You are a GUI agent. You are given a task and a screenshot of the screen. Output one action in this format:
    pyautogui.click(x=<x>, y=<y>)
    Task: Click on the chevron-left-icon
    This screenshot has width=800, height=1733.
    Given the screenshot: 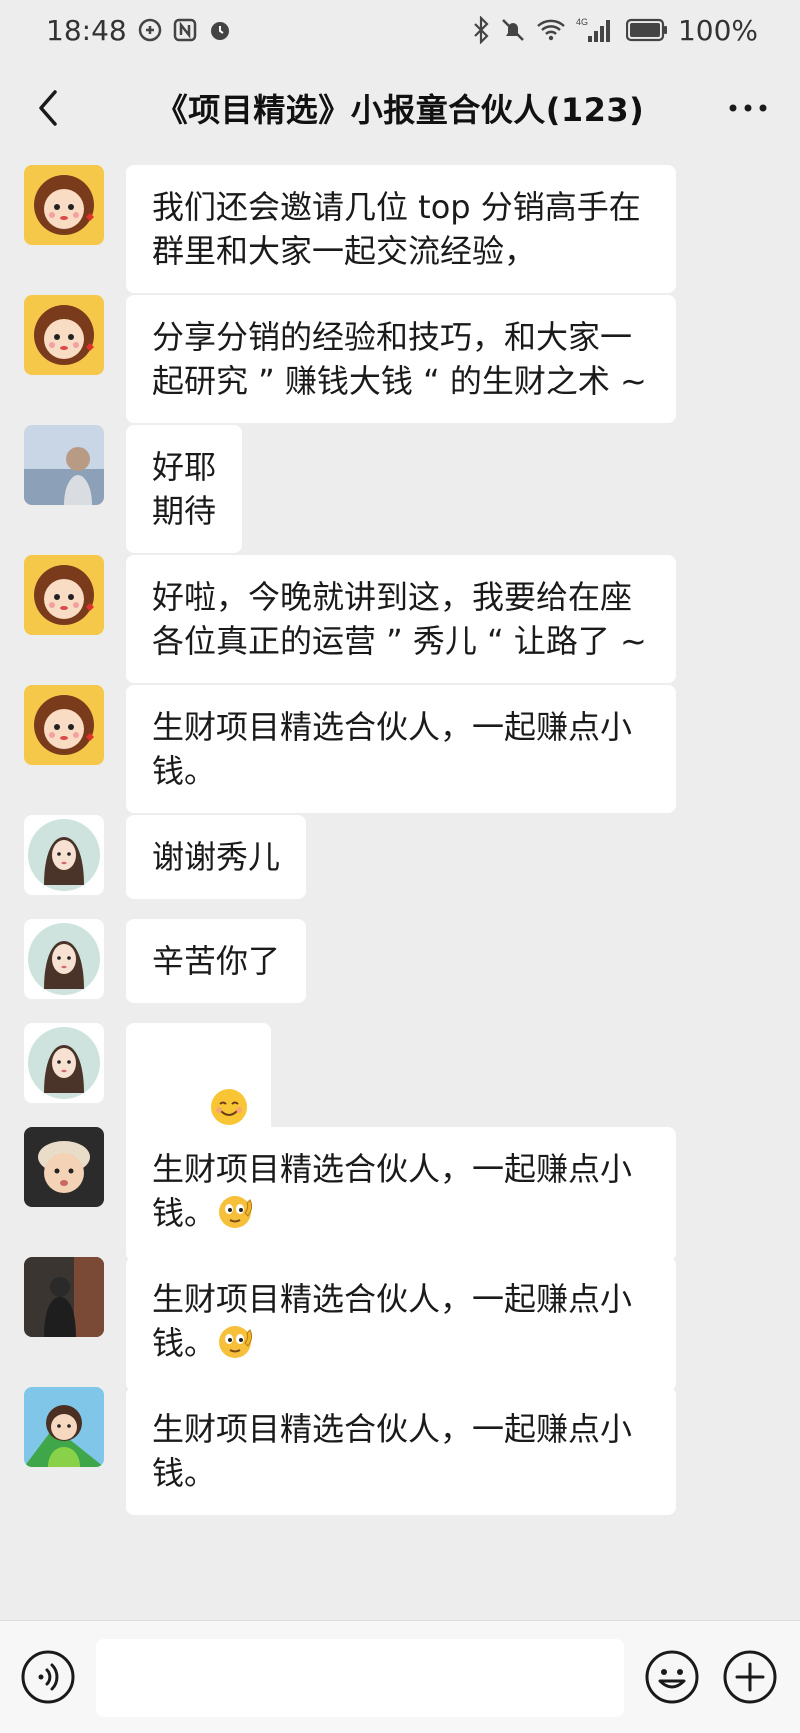 What is the action you would take?
    pyautogui.click(x=48, y=108)
    